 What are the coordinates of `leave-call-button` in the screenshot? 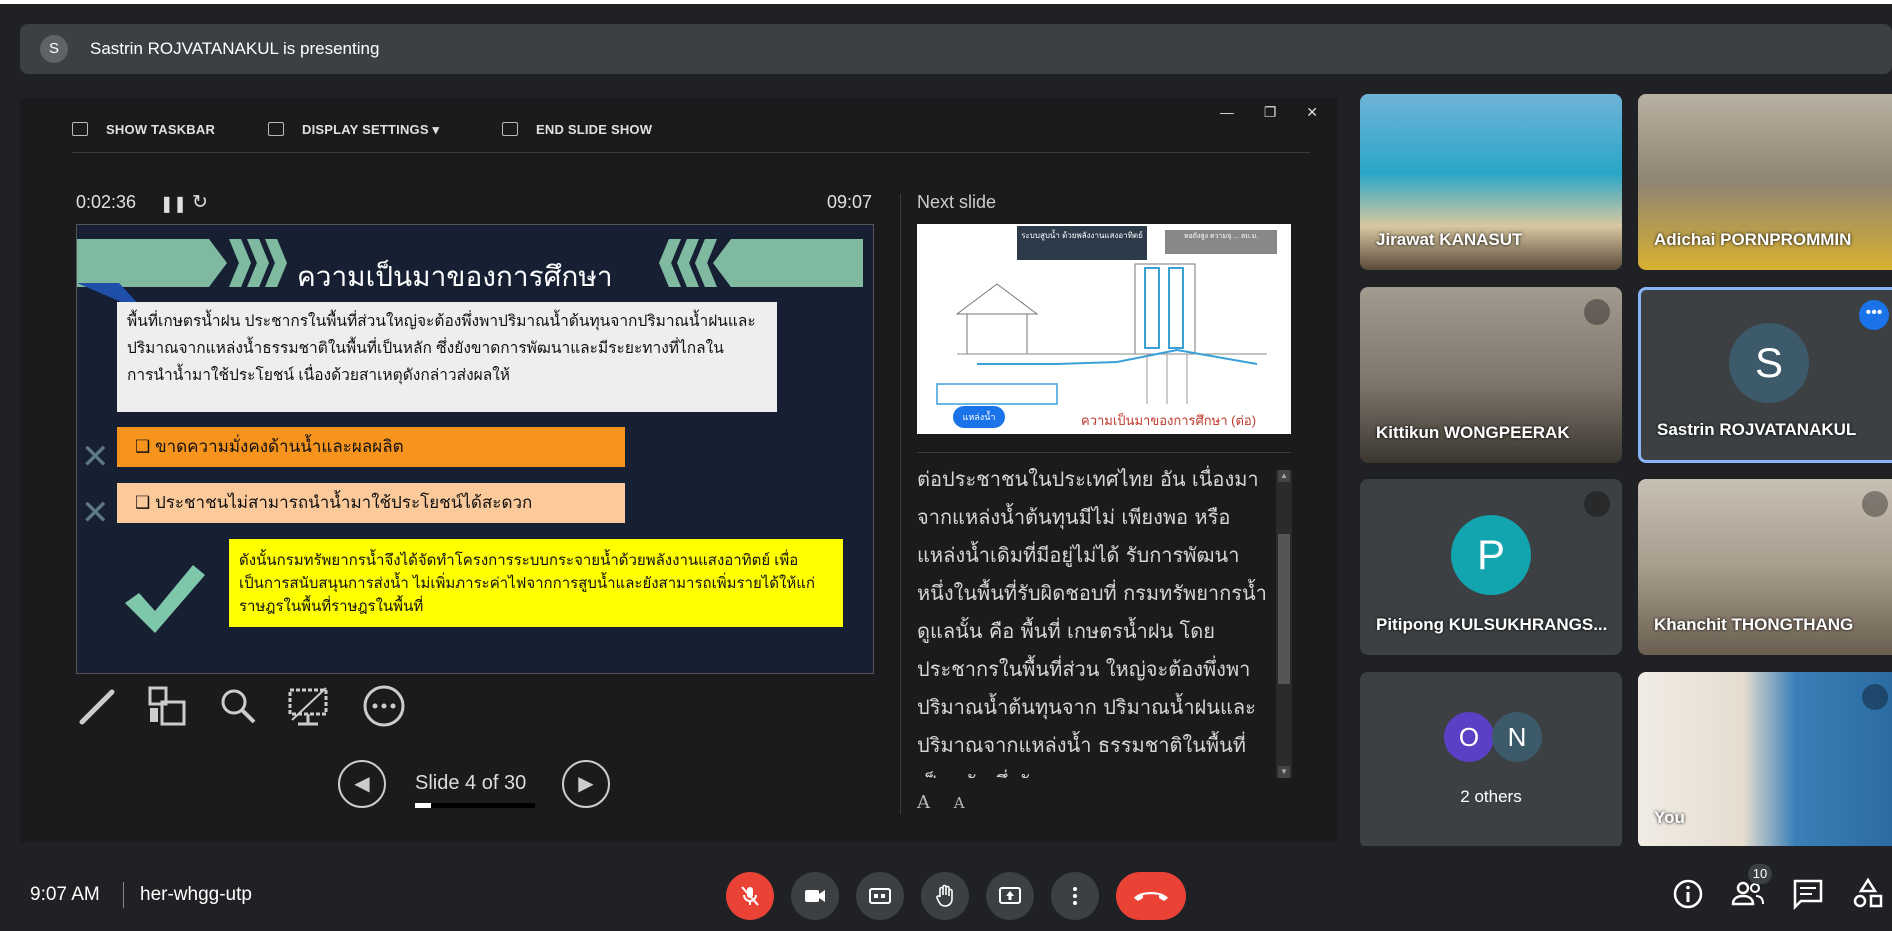 It's located at (1151, 896).